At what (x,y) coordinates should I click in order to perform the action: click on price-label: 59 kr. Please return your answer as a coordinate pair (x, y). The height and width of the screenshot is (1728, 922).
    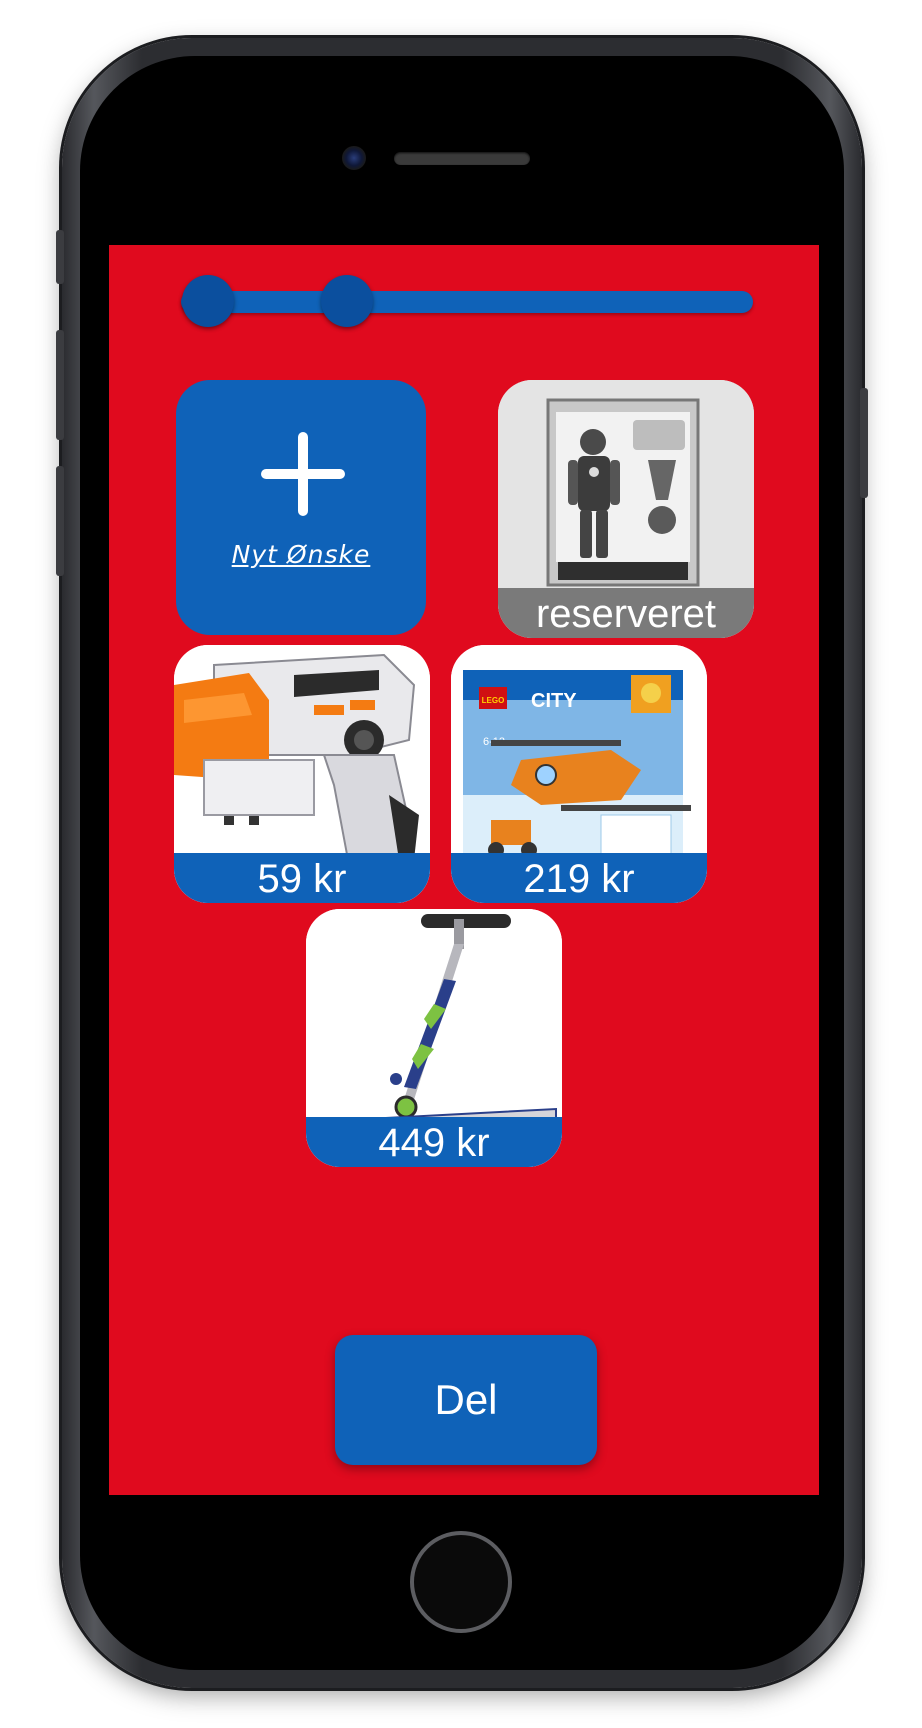
    Looking at the image, I should click on (302, 878).